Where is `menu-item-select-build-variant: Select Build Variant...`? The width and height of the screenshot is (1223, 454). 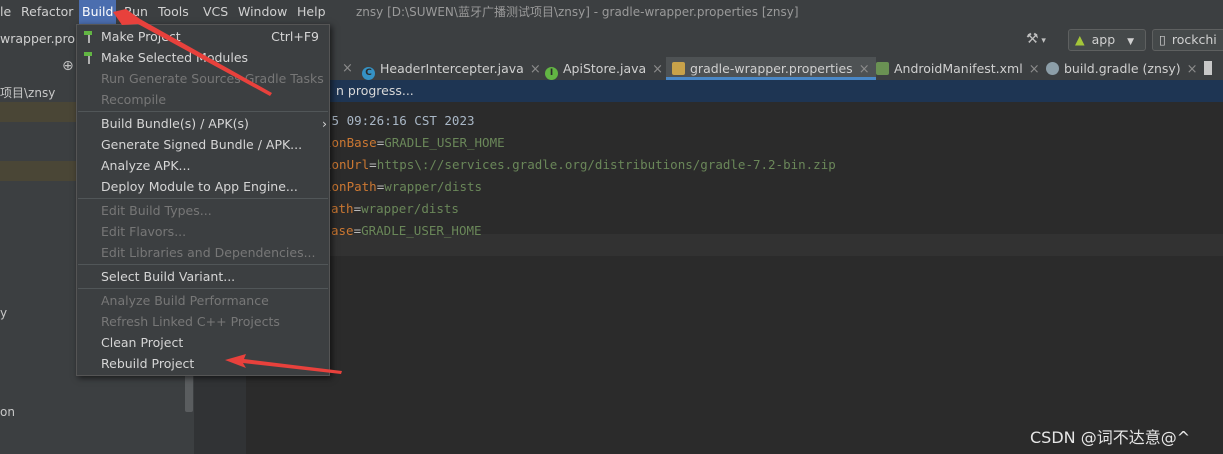
menu-item-select-build-variant: Select Build Variant... is located at coordinates (203, 276).